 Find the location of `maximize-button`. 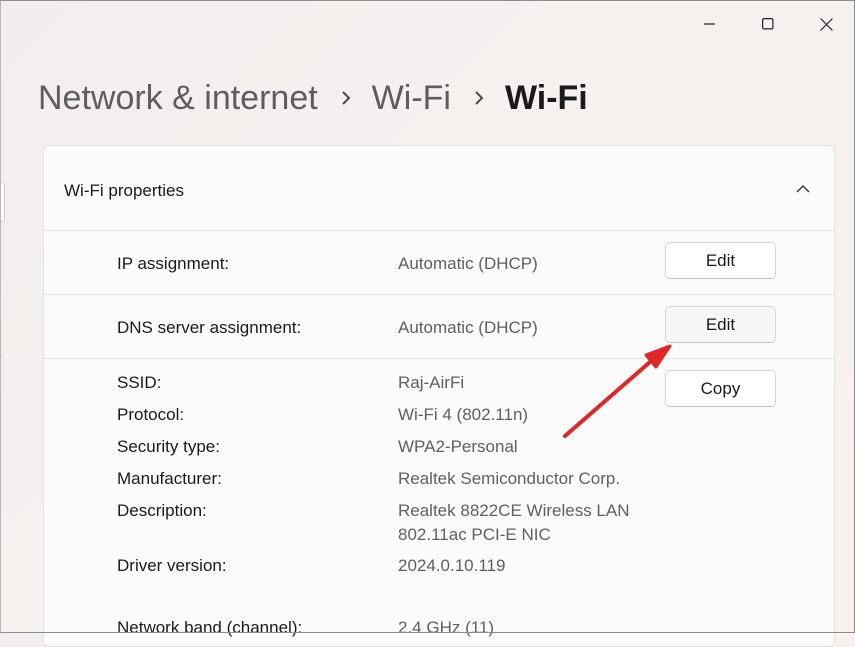

maximize-button is located at coordinates (768, 24).